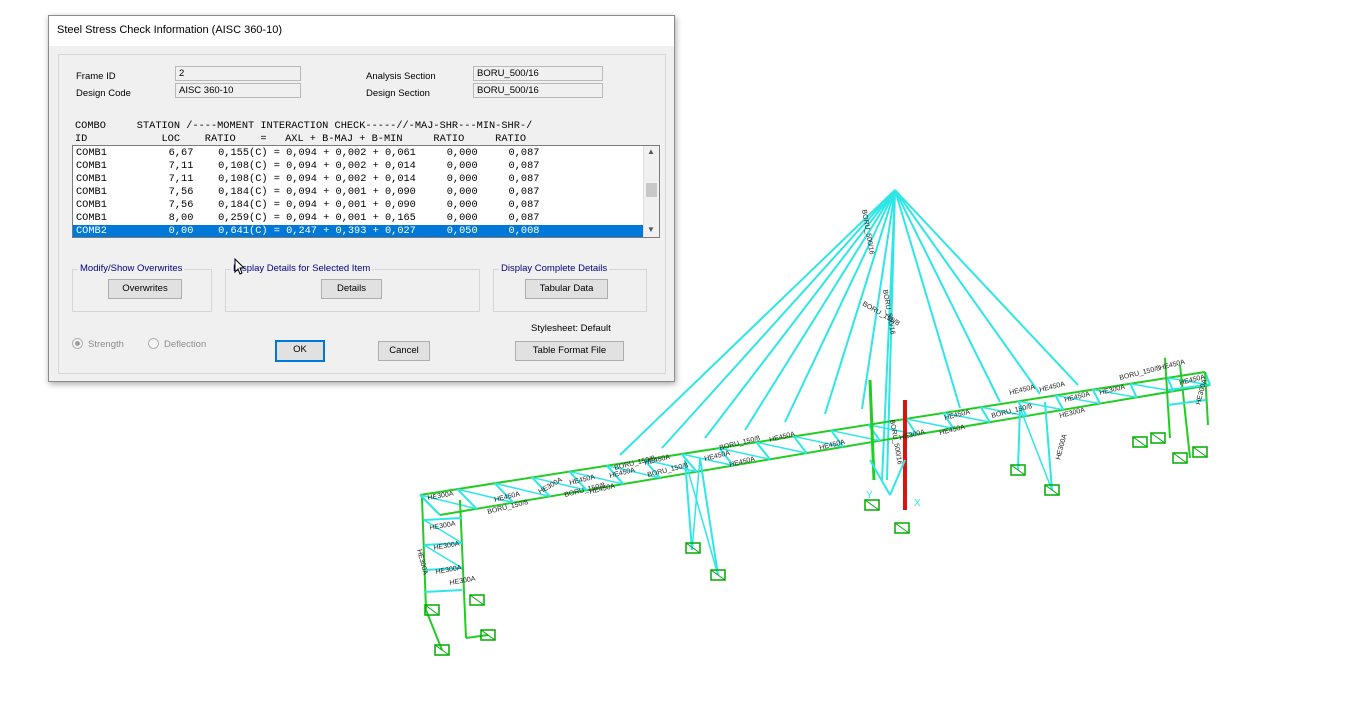 This screenshot has height=721, width=1350. What do you see at coordinates (895, 442) in the screenshot?
I see `member-label: BORU_500/16` at bounding box center [895, 442].